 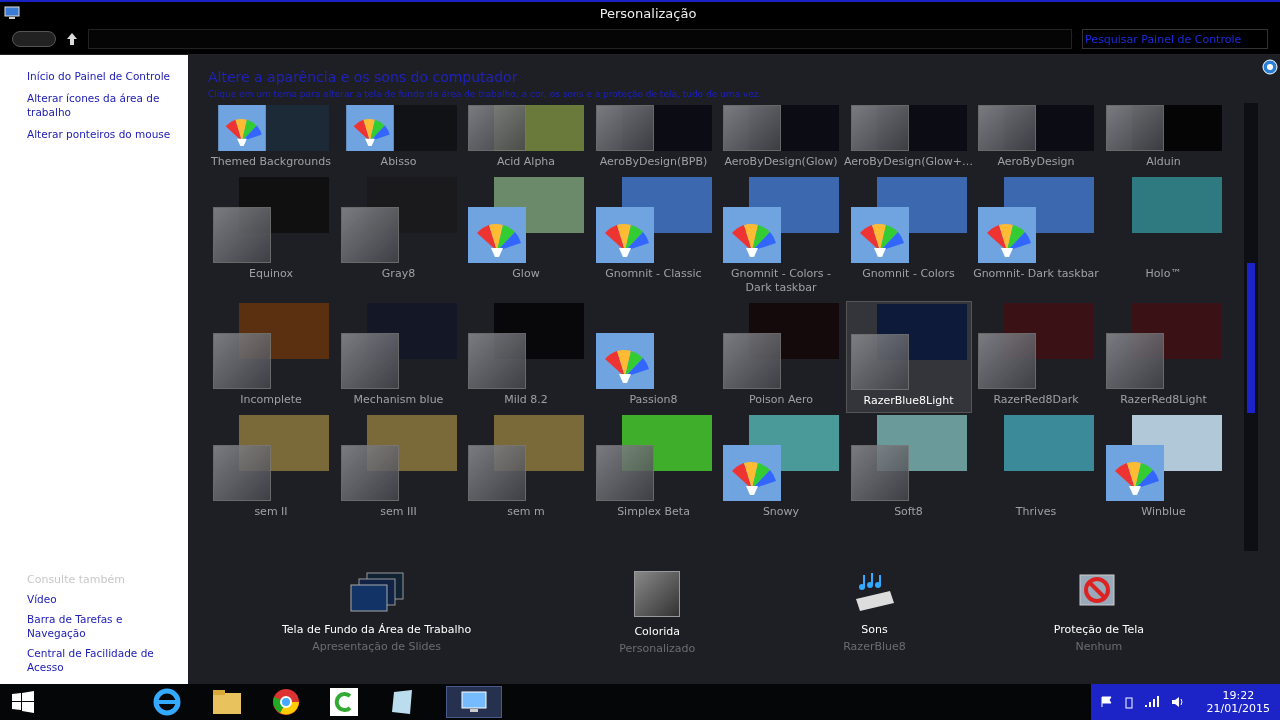 I want to click on chrome-icon, so click(x=286, y=702).